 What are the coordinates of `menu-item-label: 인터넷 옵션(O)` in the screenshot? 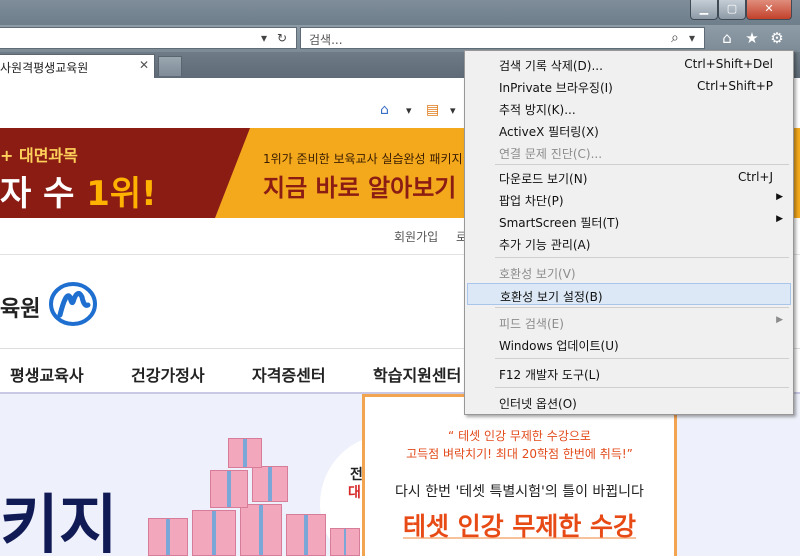 It's located at (538, 404).